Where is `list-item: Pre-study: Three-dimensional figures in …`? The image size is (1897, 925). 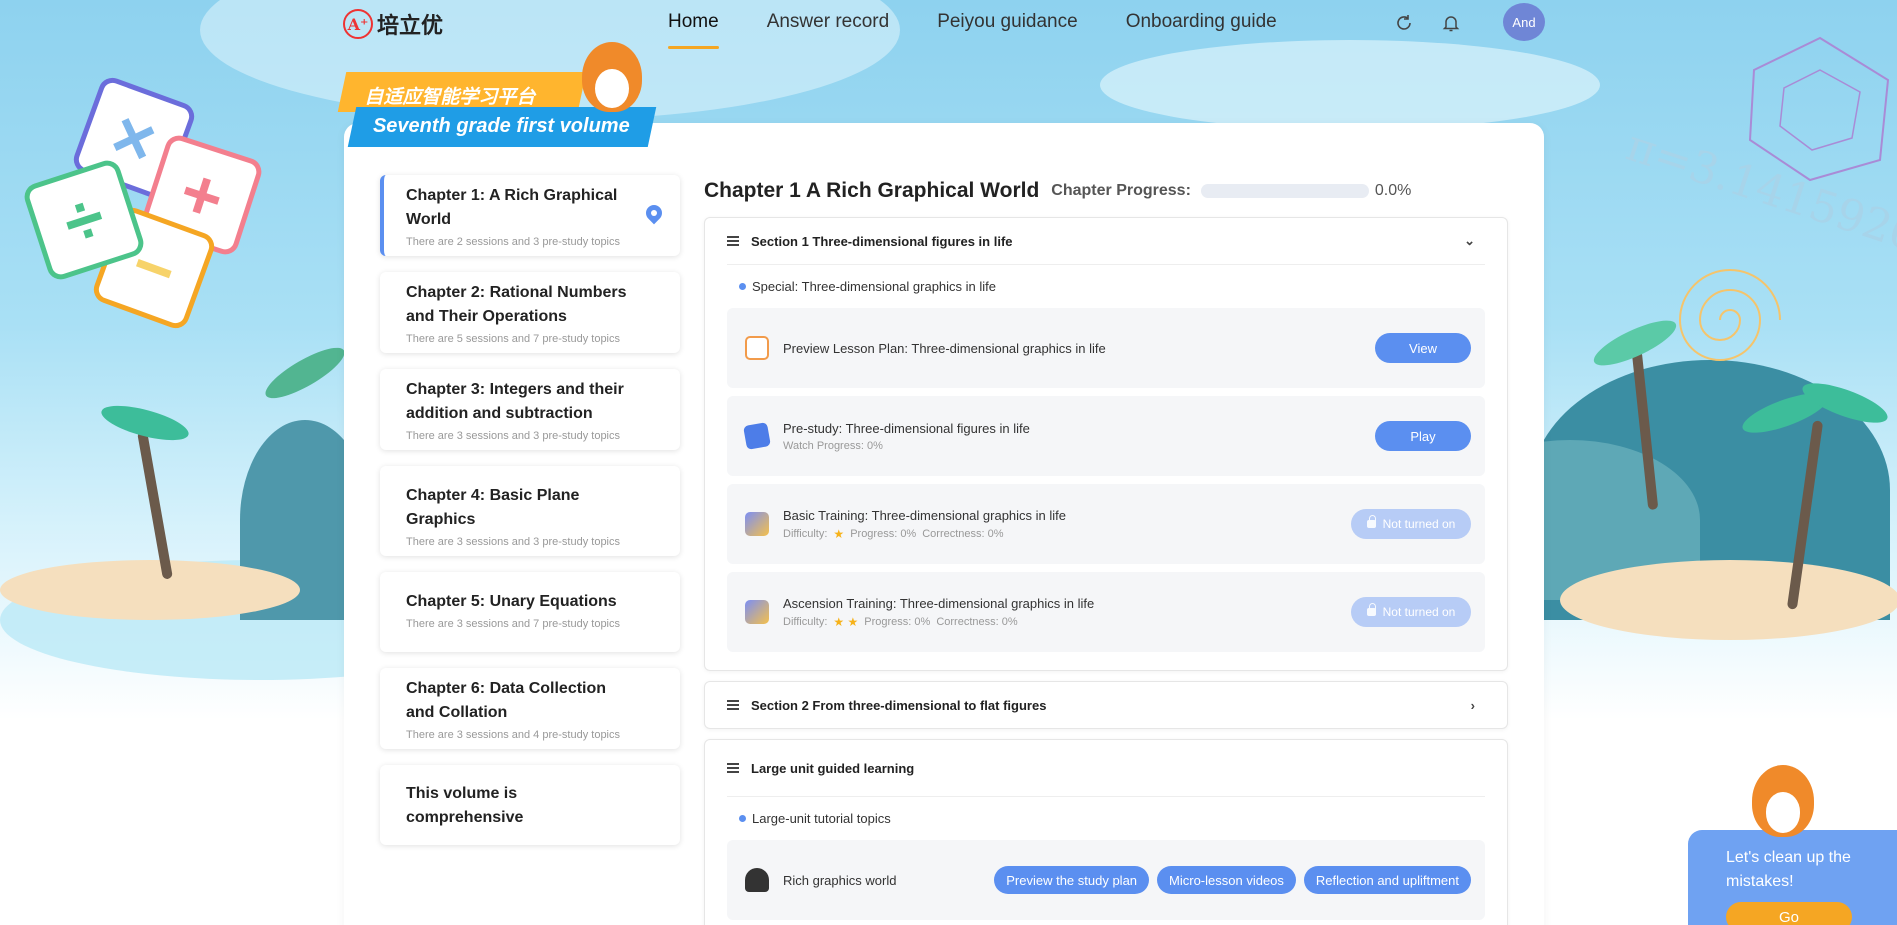 list-item: Pre-study: Three-dimensional figures in … is located at coordinates (1106, 436).